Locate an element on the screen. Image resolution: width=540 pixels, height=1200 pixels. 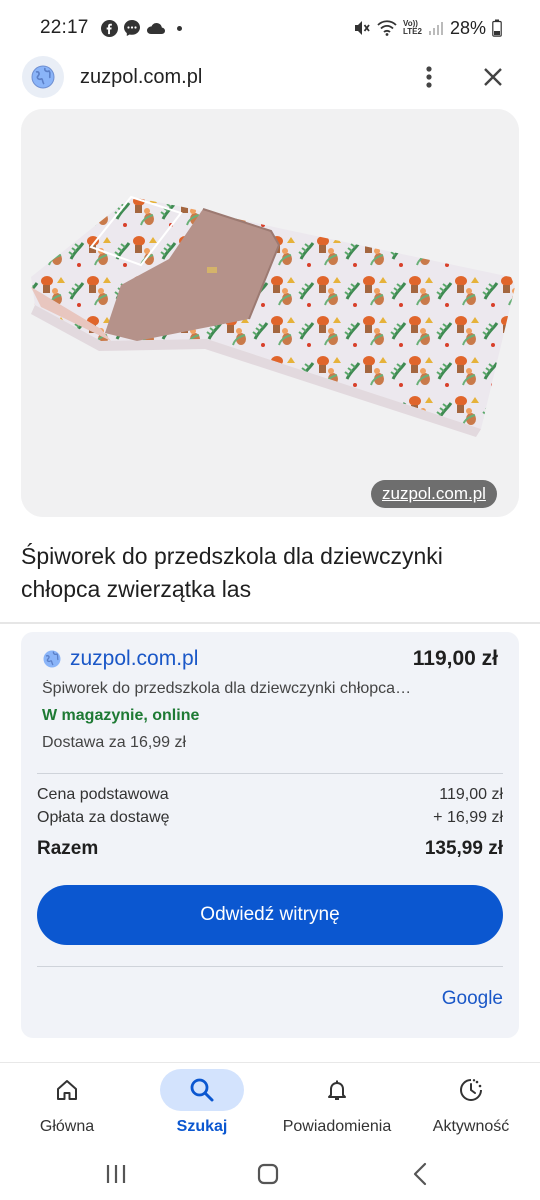
merchant-row: zuzpol.com.pl 119,00 zł is located at coordinates (270, 659).